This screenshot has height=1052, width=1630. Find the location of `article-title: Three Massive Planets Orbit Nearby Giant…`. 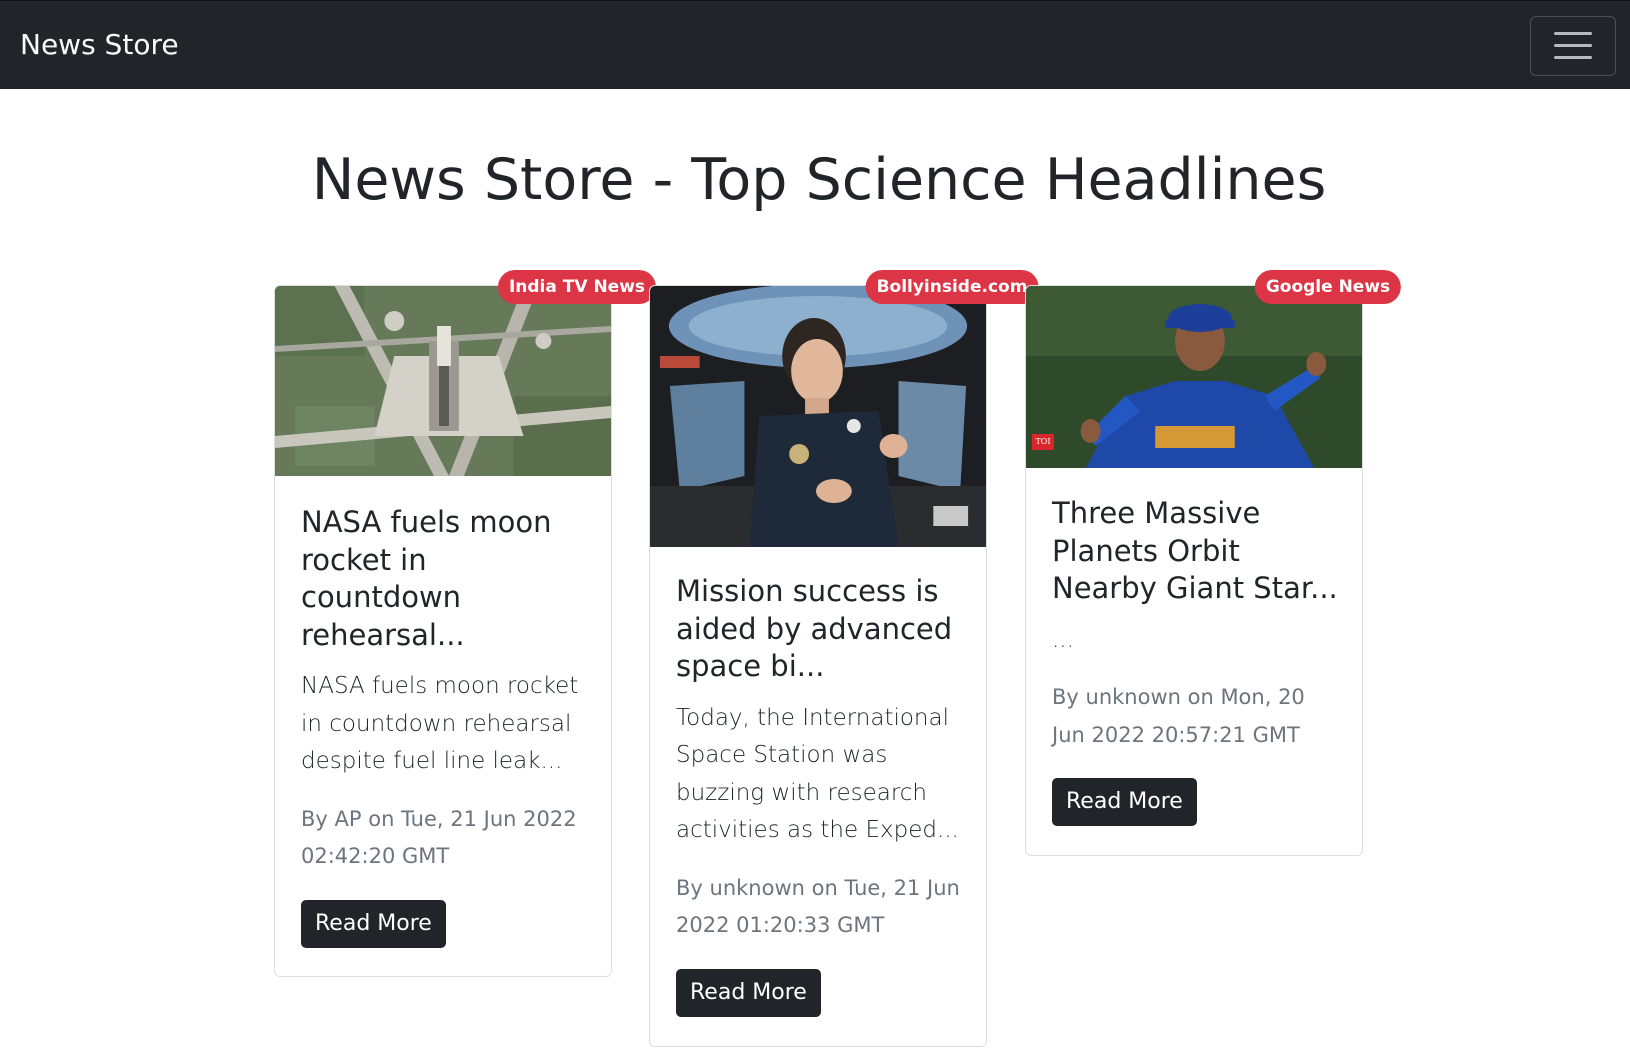

article-title: Three Massive Planets Orbit Nearby Giant… is located at coordinates (1195, 550).